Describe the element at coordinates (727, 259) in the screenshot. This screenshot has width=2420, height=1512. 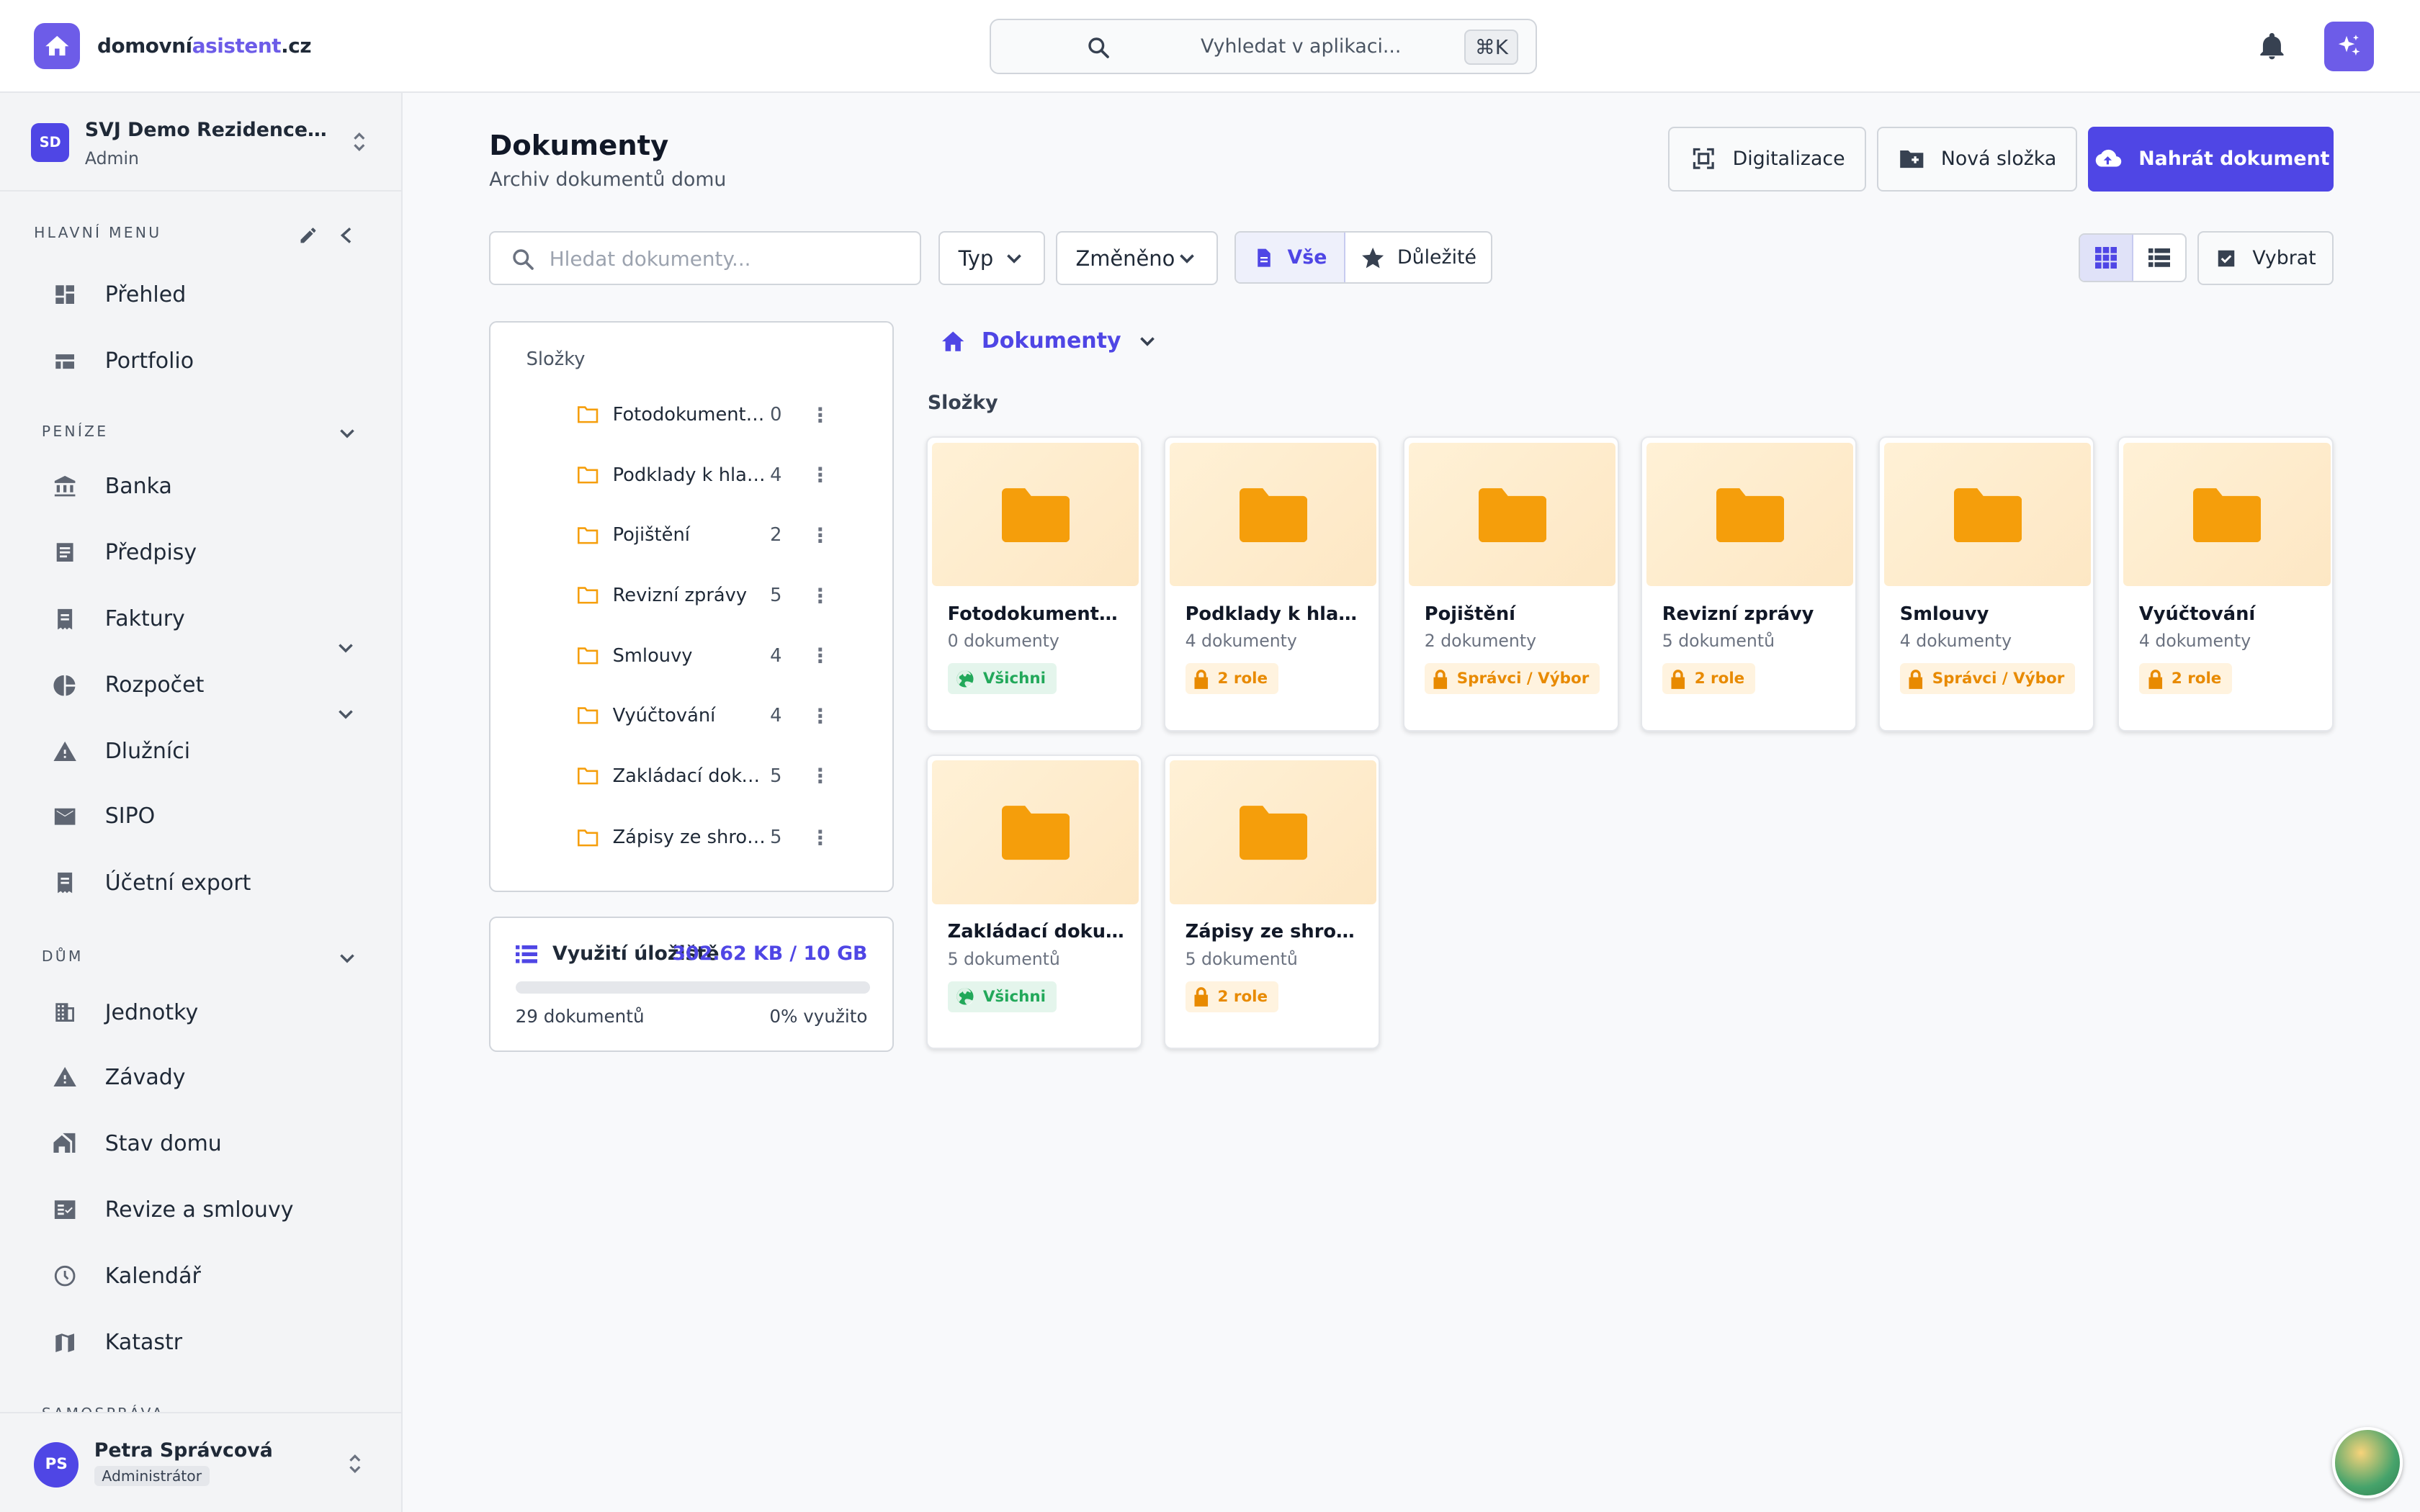
I see `document-search-input` at that location.